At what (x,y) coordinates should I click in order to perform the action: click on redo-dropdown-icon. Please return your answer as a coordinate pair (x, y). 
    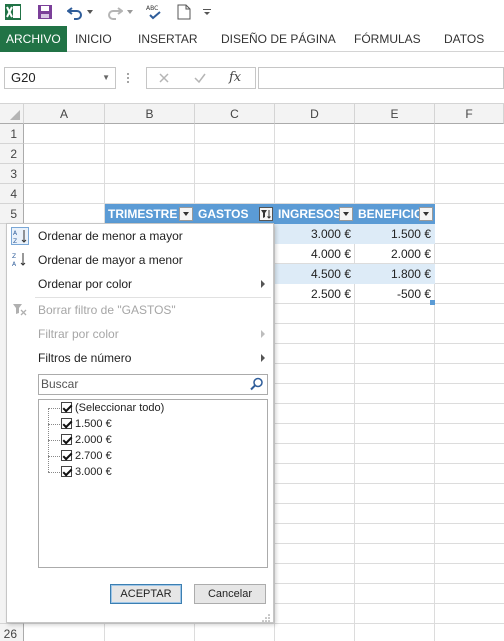
    Looking at the image, I should click on (130, 12).